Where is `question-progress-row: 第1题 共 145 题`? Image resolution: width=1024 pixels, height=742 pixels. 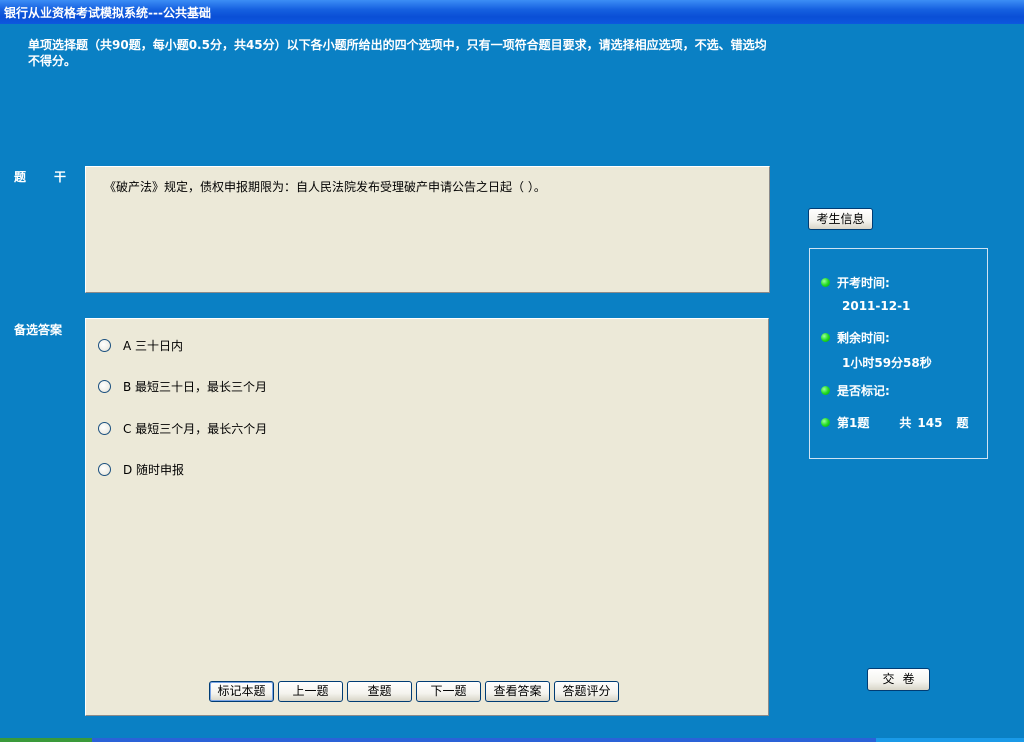 question-progress-row: 第1题 共 145 题 is located at coordinates (894, 422).